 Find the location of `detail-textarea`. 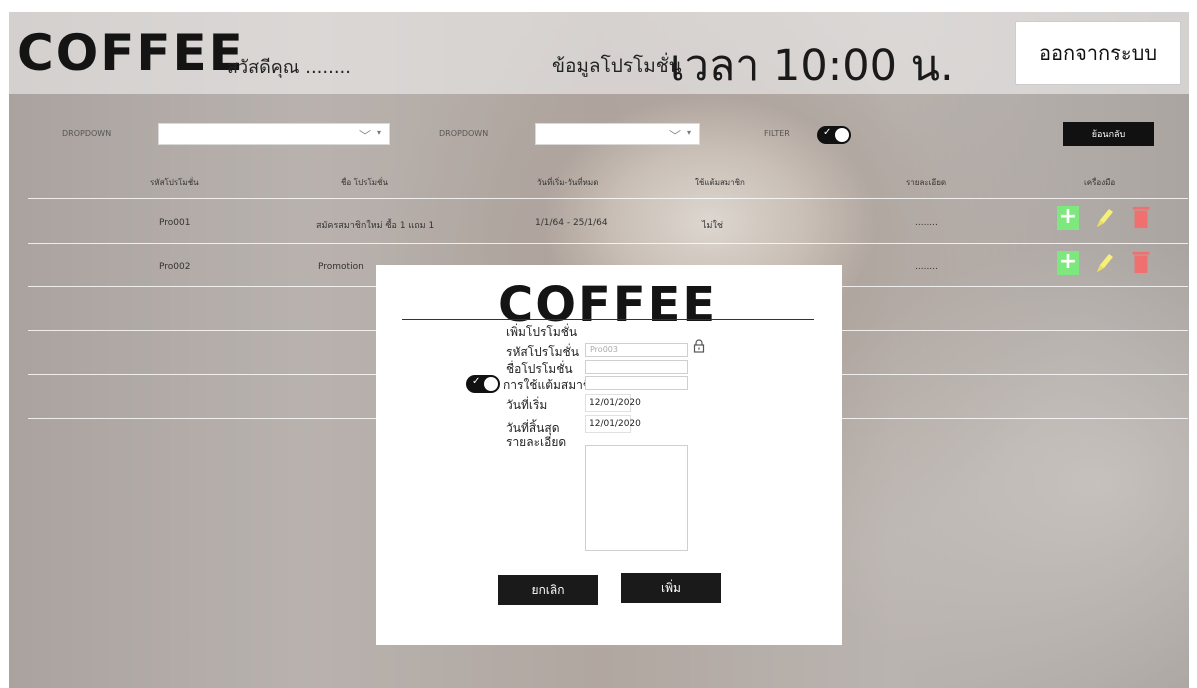

detail-textarea is located at coordinates (636, 498).